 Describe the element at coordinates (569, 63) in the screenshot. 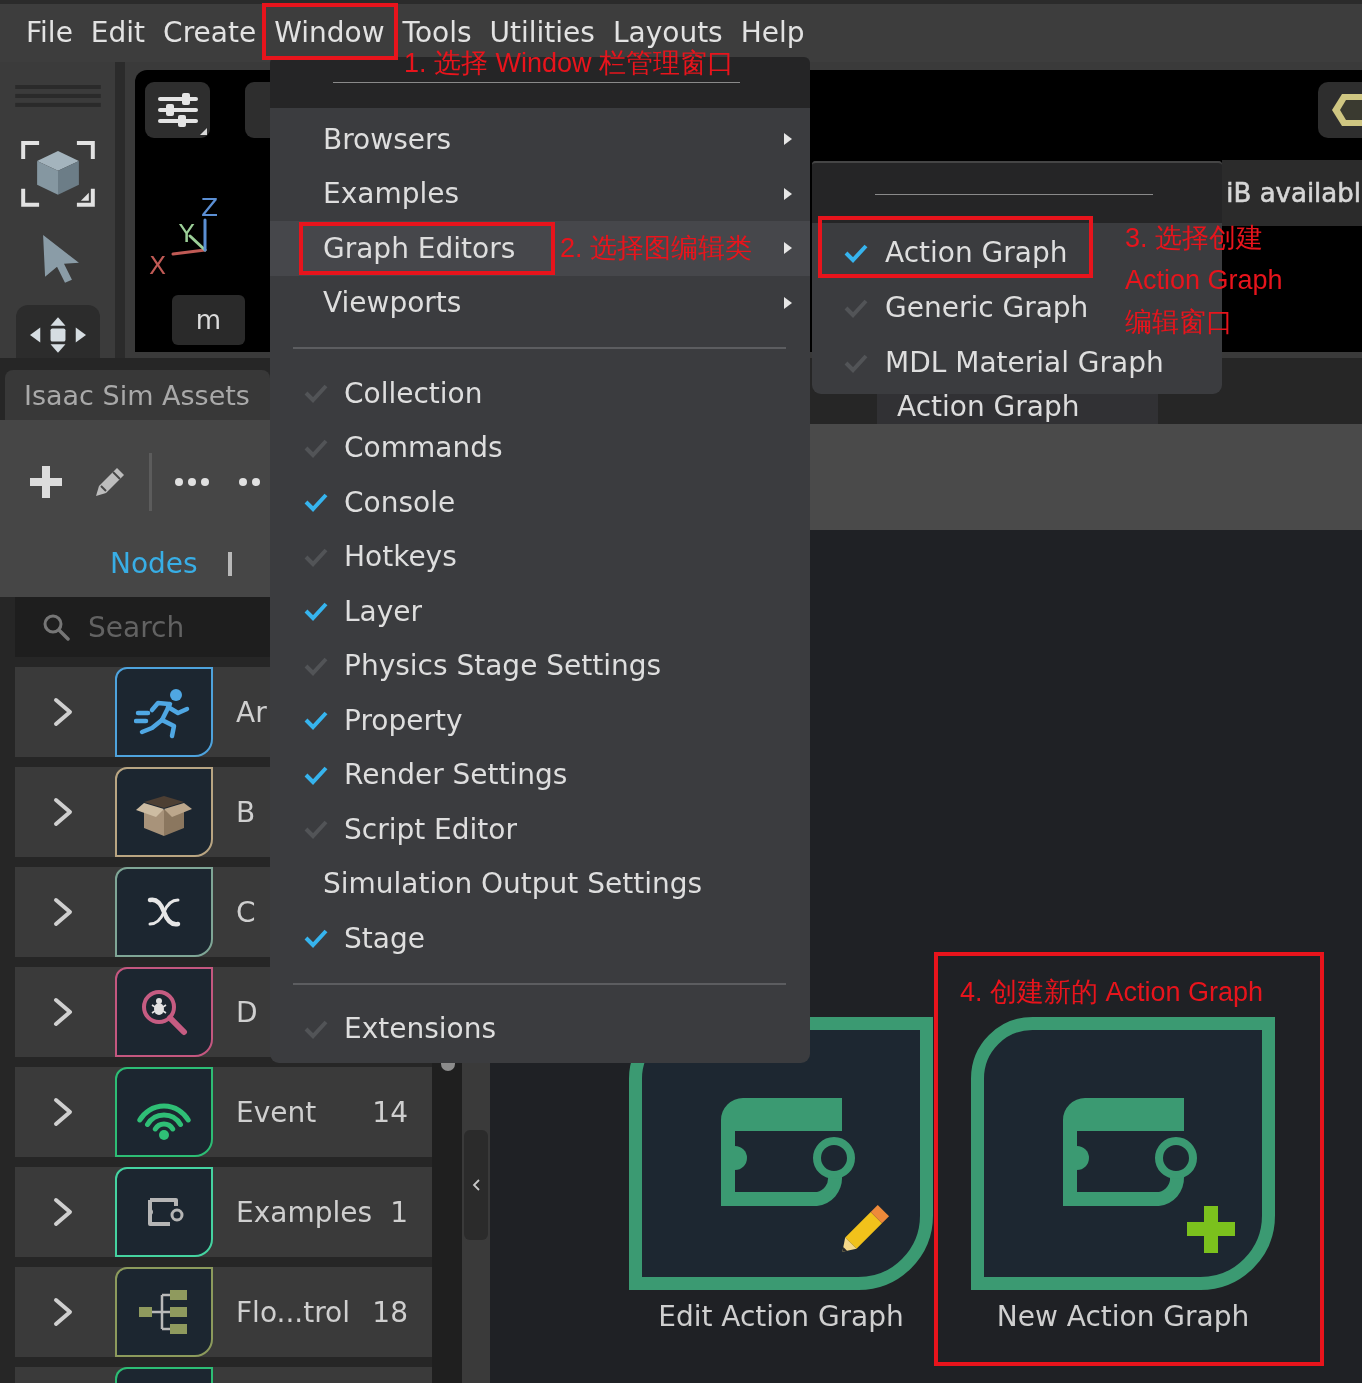

I see `annotation-text: 1. 选择 Window 栏管理窗口` at that location.